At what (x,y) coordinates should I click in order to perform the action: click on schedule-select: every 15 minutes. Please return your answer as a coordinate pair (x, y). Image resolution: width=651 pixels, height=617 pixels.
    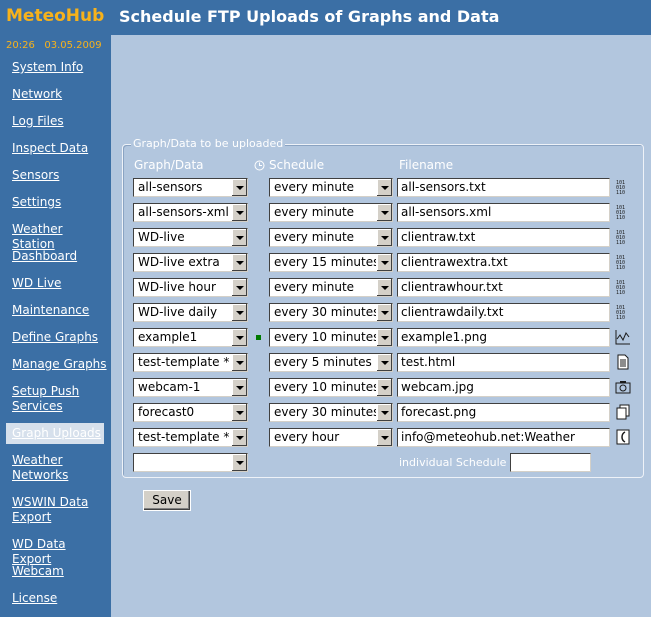
    Looking at the image, I should click on (331, 262).